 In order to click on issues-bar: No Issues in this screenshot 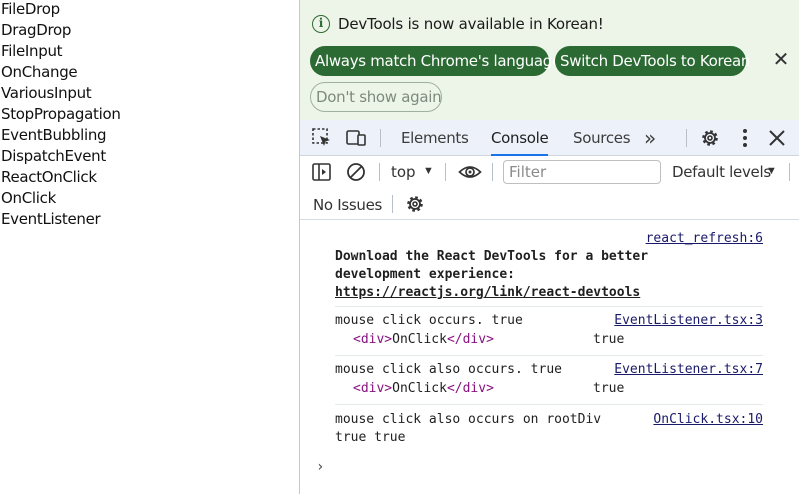, I will do `click(549, 204)`.